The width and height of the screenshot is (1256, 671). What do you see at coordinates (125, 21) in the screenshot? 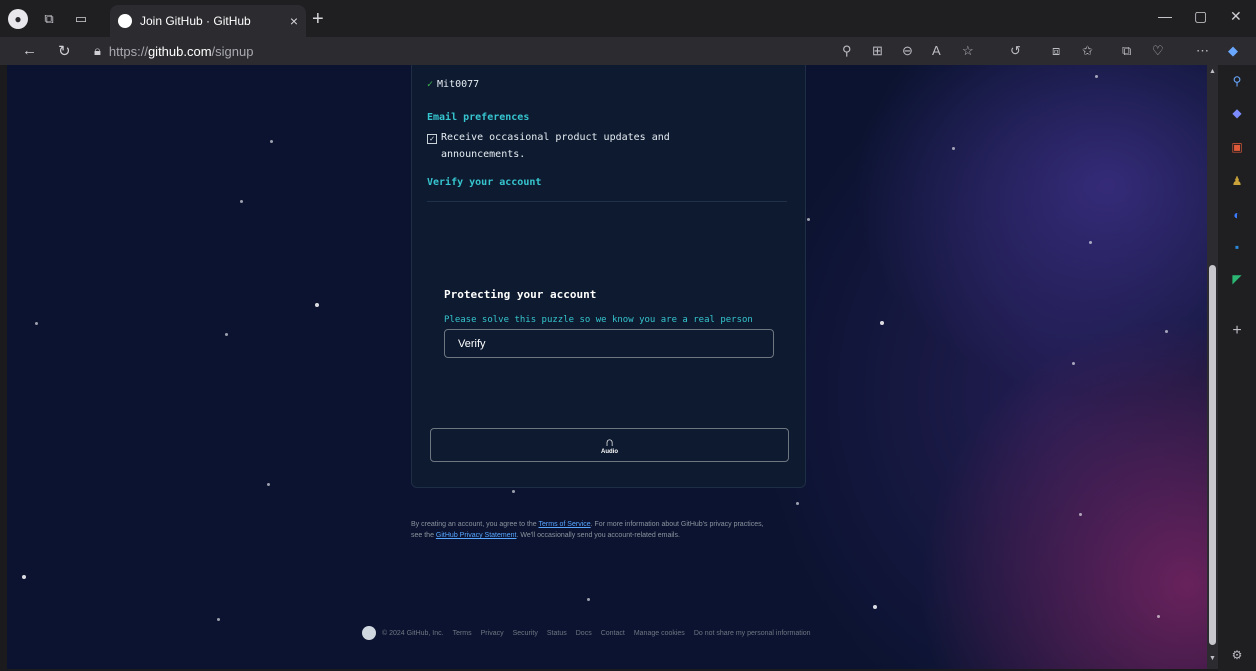
I see `github-favicon-icon` at bounding box center [125, 21].